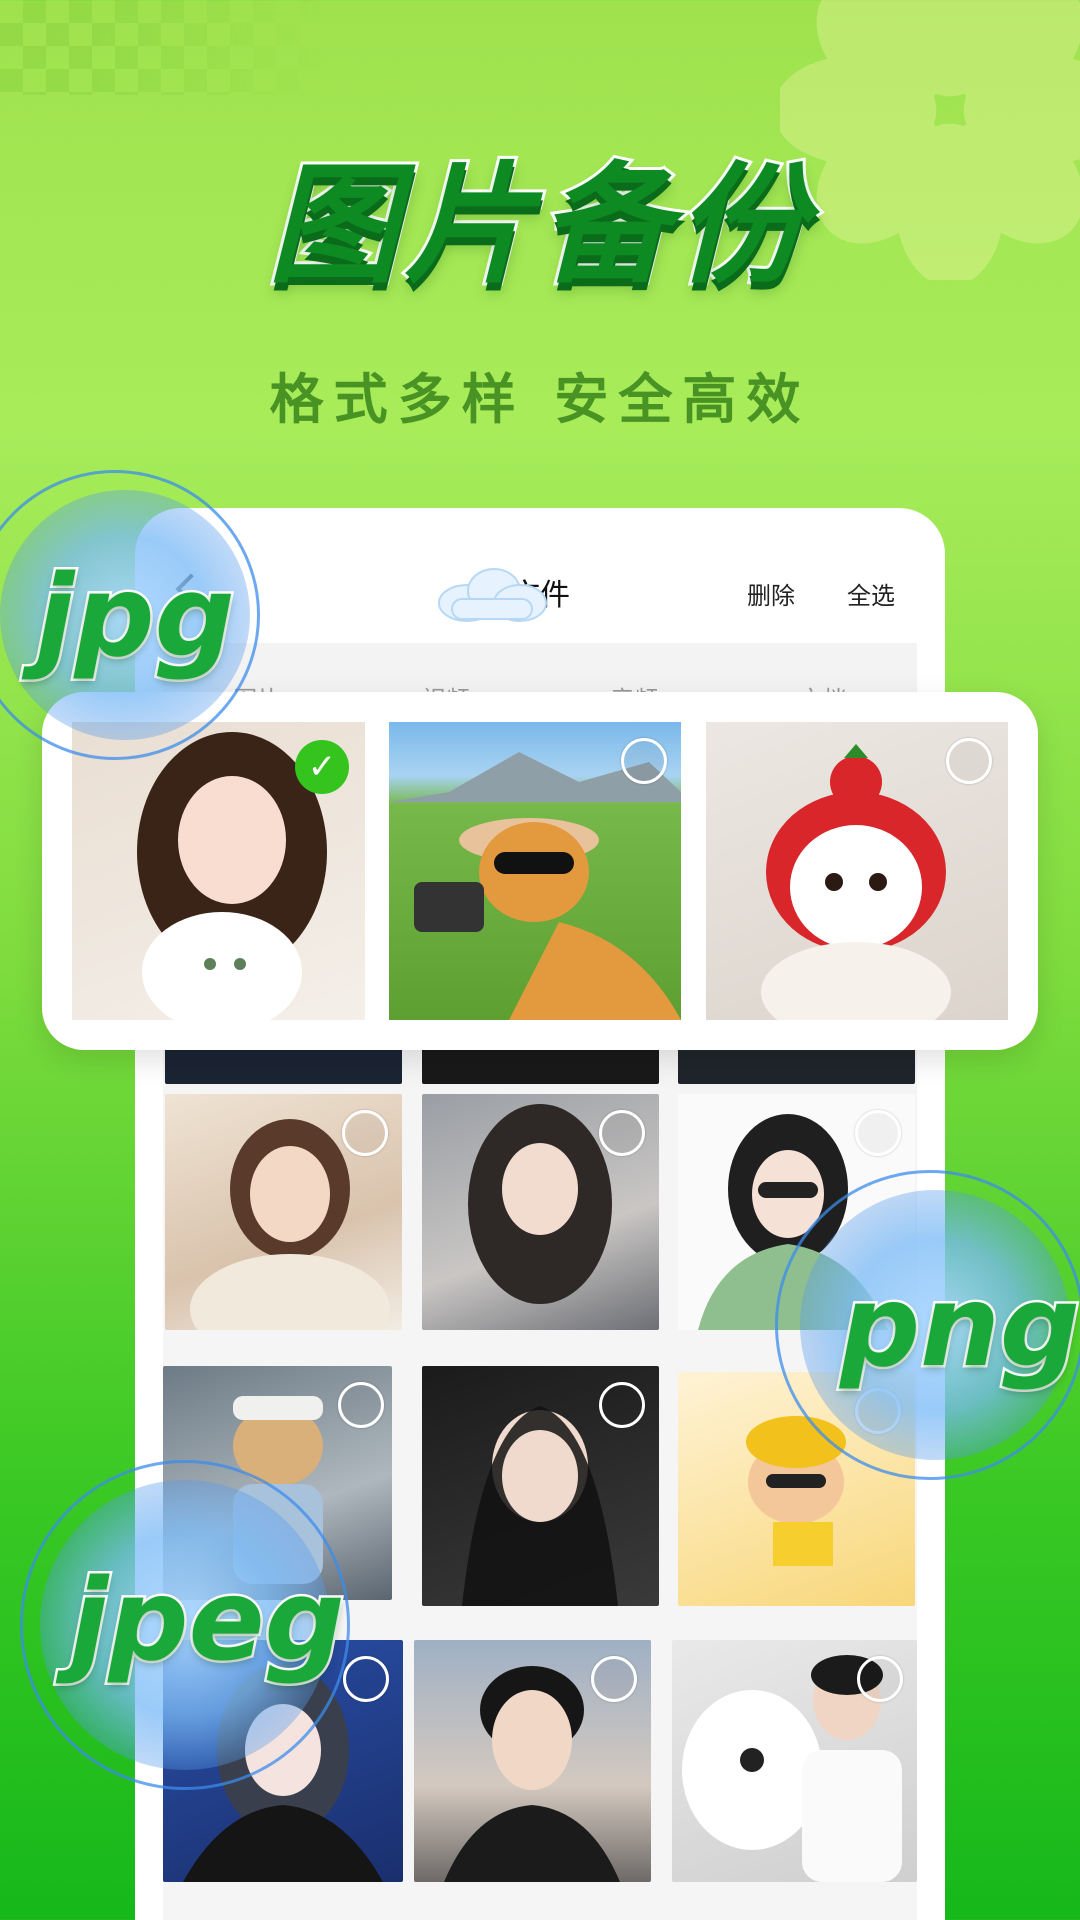 The width and height of the screenshot is (1080, 1920). Describe the element at coordinates (871, 593) in the screenshot. I see `select-all-button: 全选` at that location.